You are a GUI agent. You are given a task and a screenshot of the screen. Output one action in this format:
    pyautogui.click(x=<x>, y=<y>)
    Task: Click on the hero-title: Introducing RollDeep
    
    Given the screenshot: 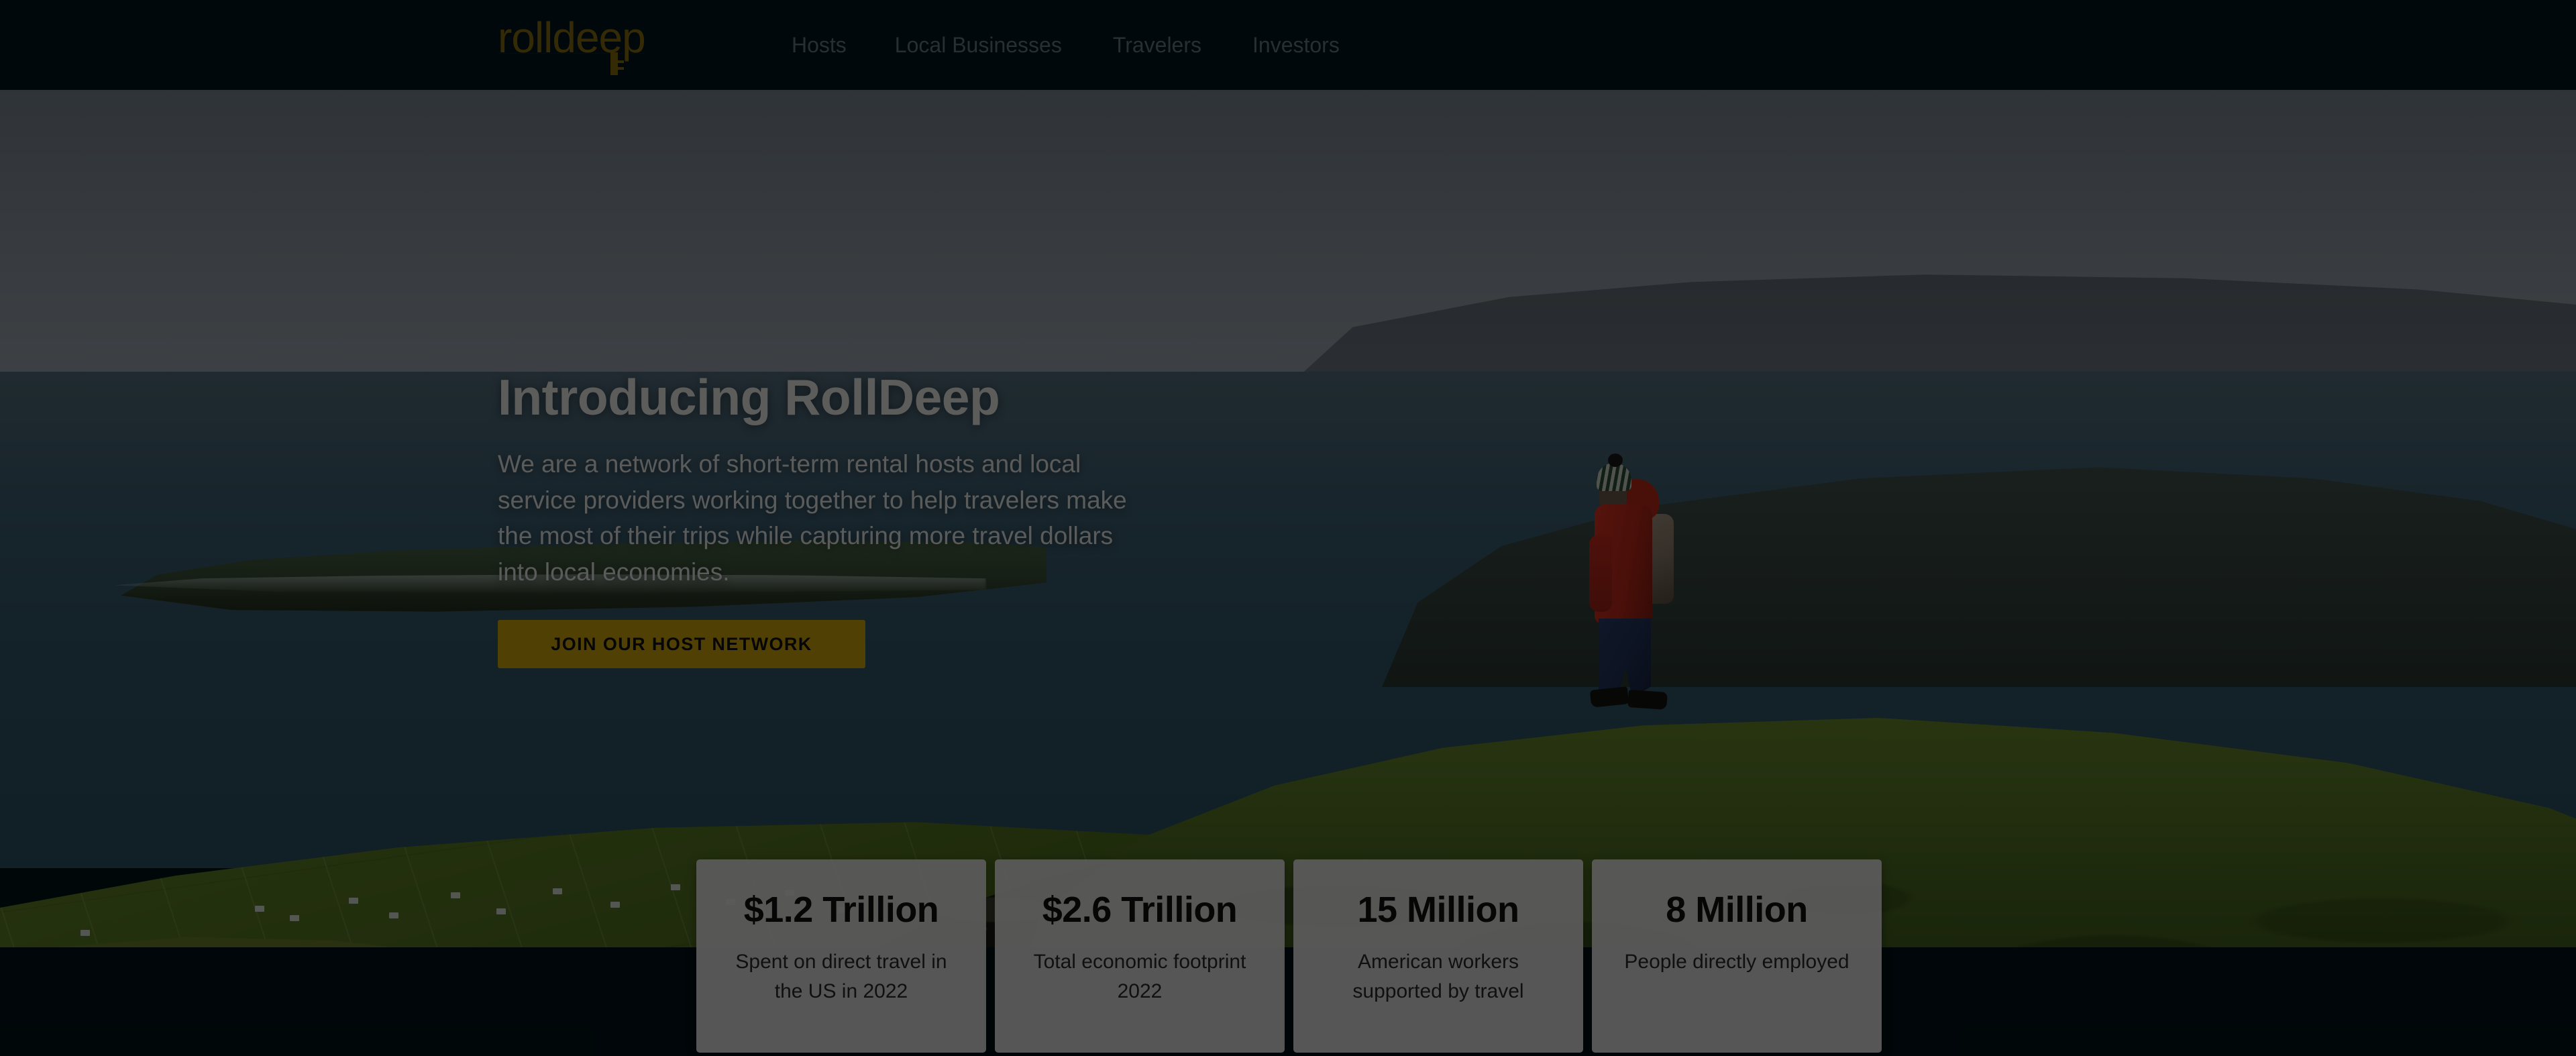 What is the action you would take?
    pyautogui.click(x=749, y=397)
    